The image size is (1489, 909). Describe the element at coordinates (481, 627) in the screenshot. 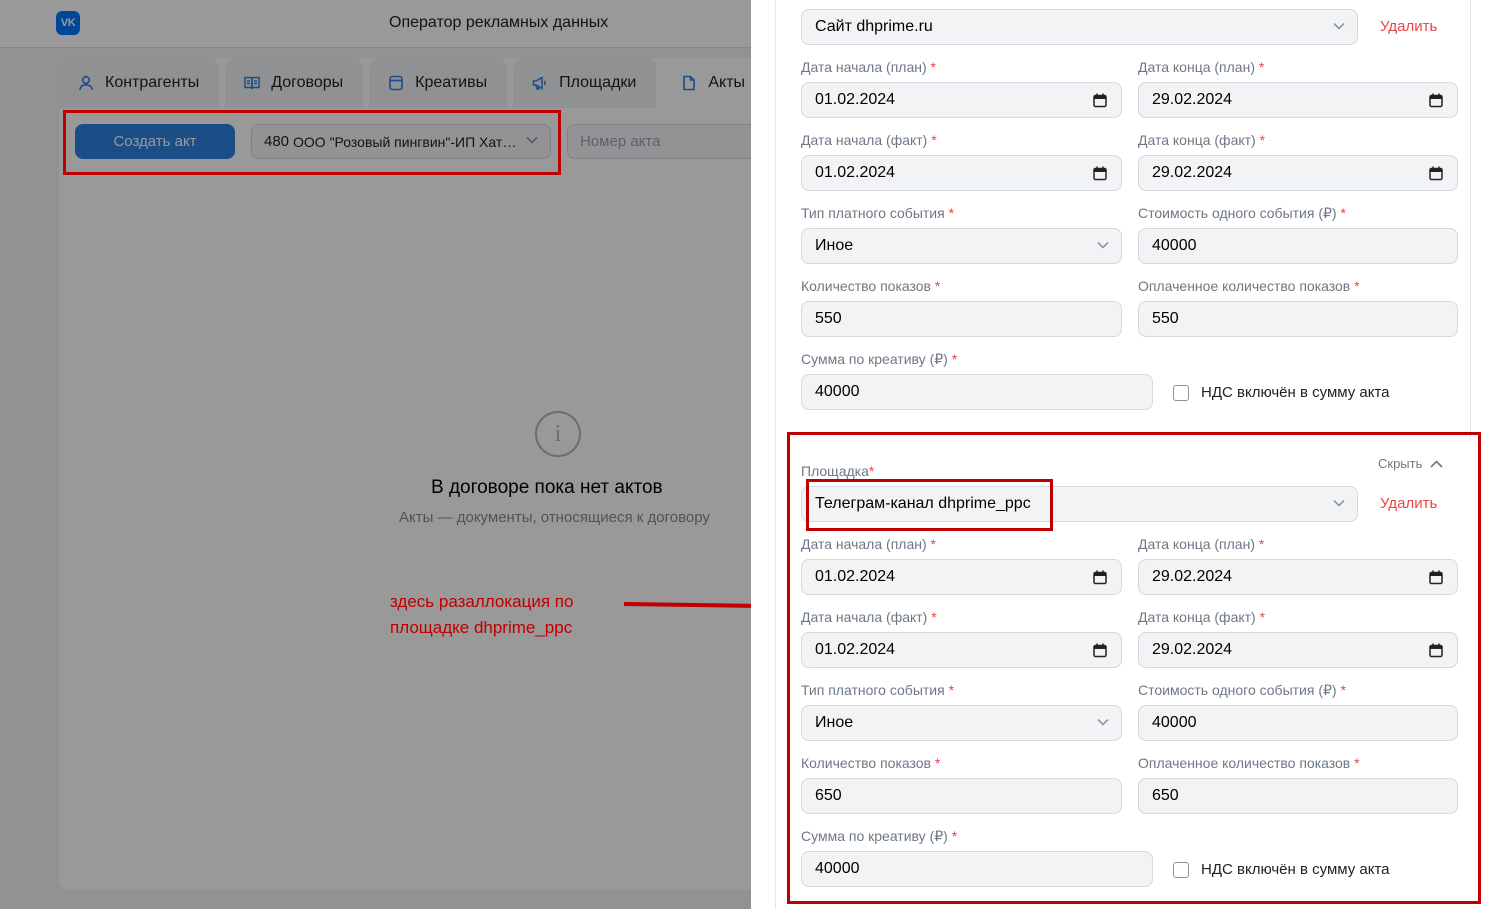

I see `annotation-line: площадке dhprime_ppc` at that location.